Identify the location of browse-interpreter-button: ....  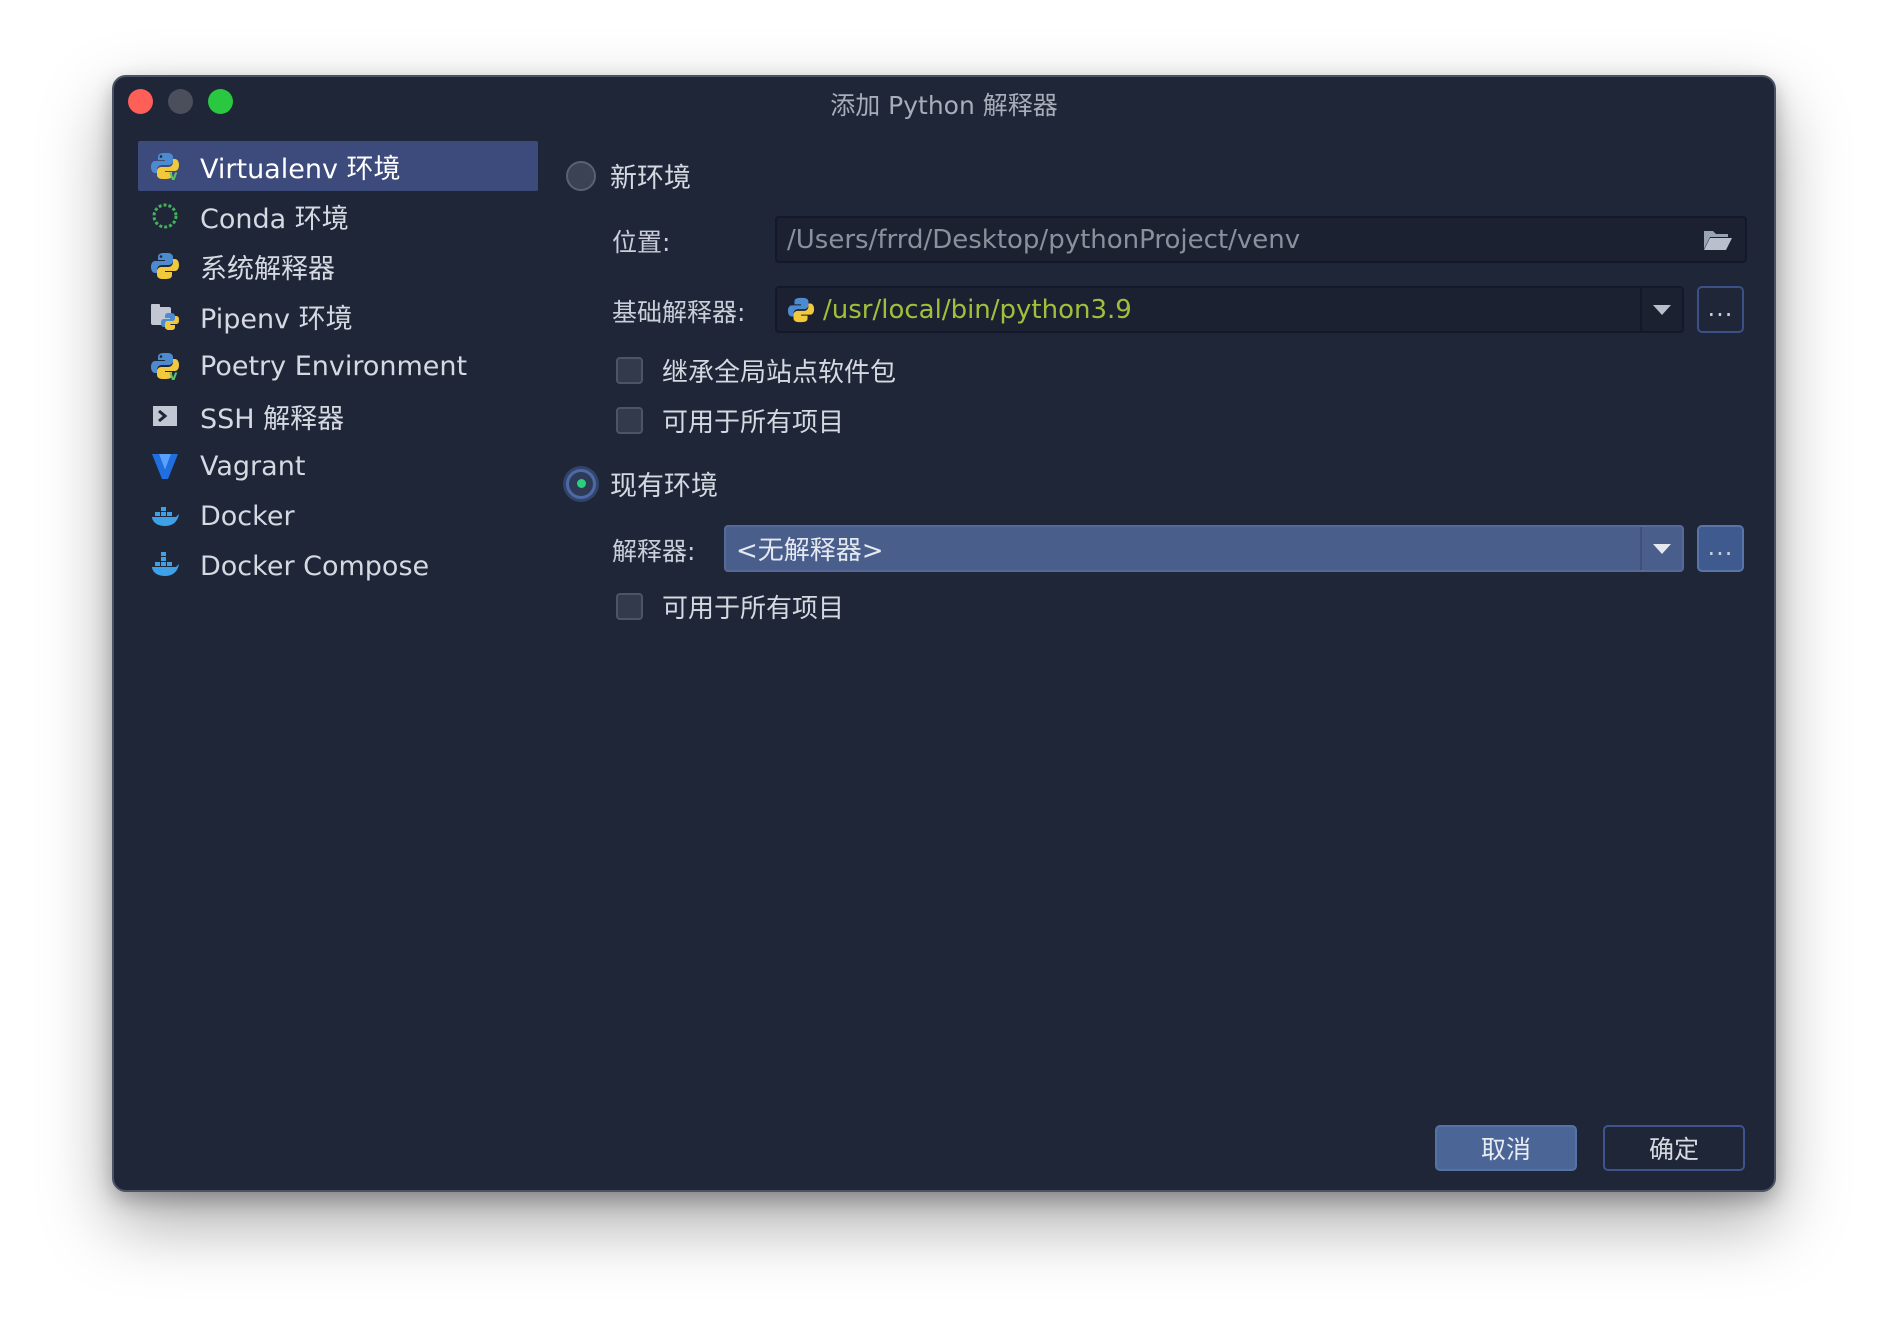
(1720, 548).